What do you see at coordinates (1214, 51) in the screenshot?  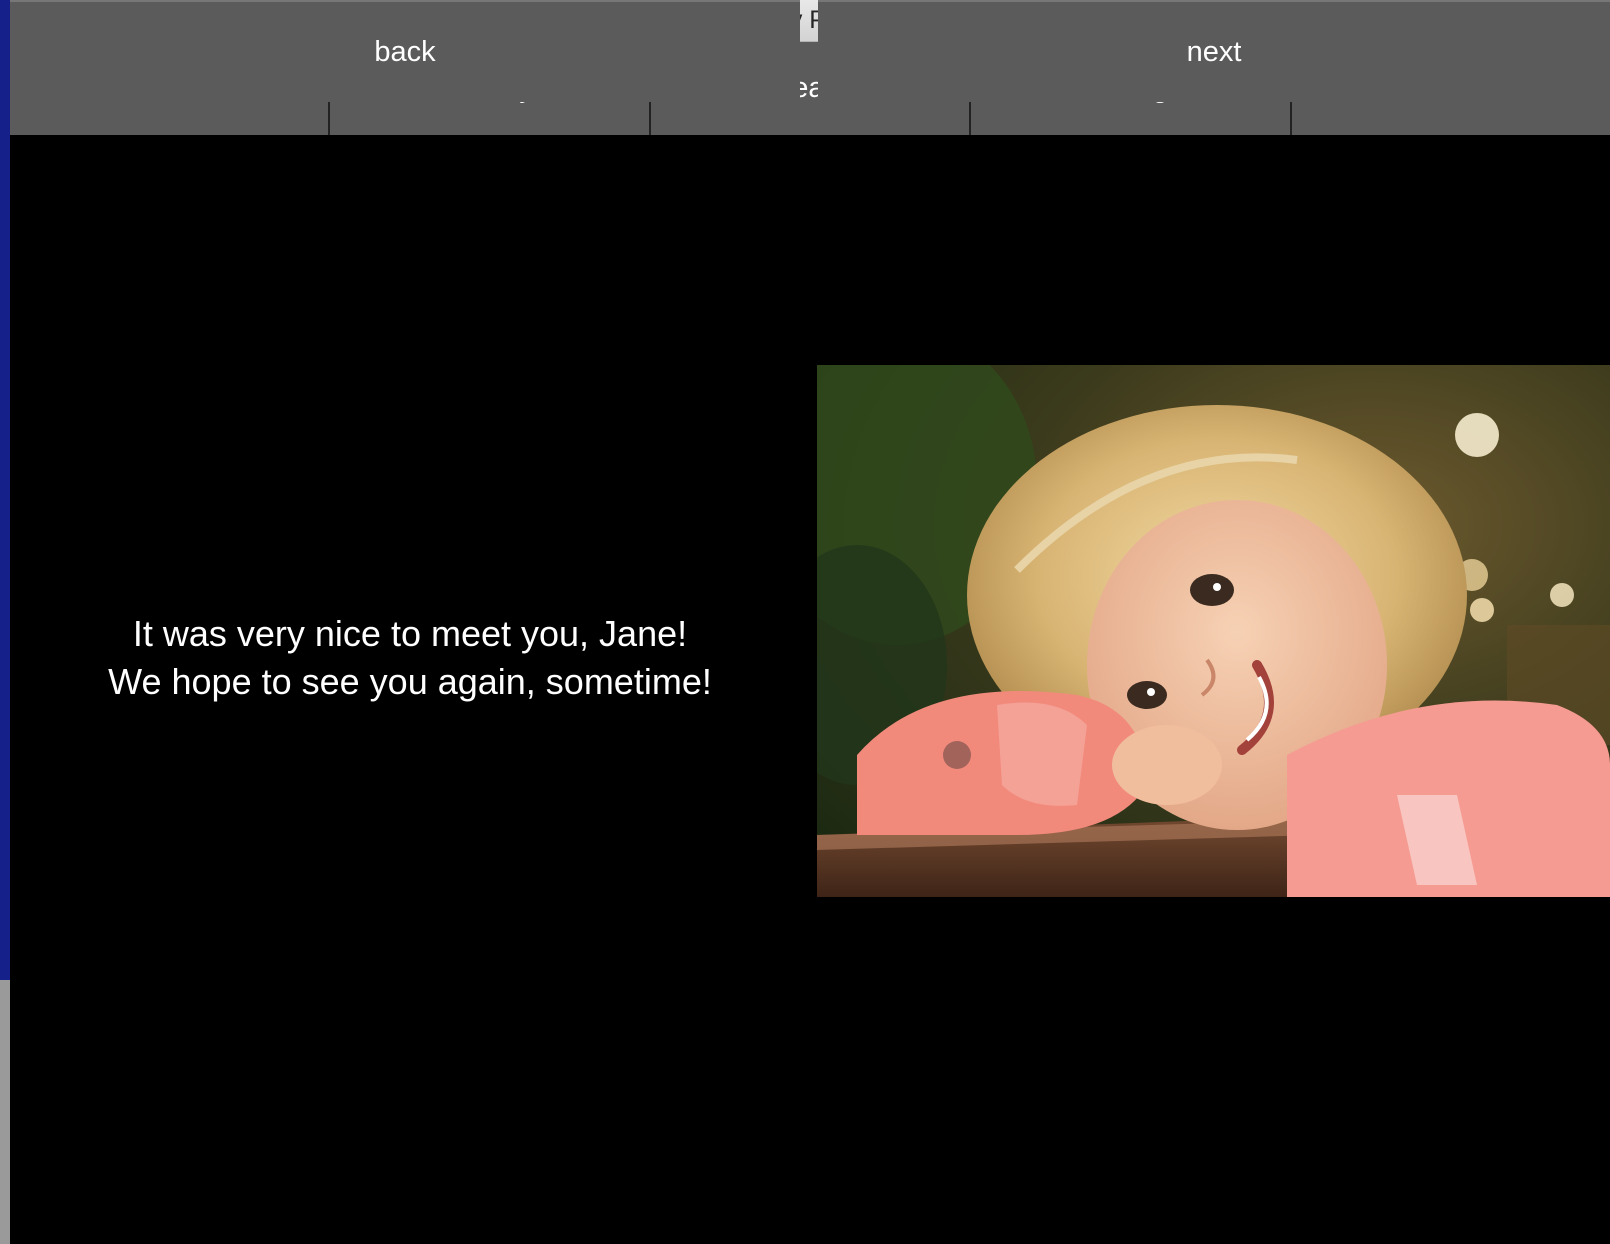 I see `next-button: next` at bounding box center [1214, 51].